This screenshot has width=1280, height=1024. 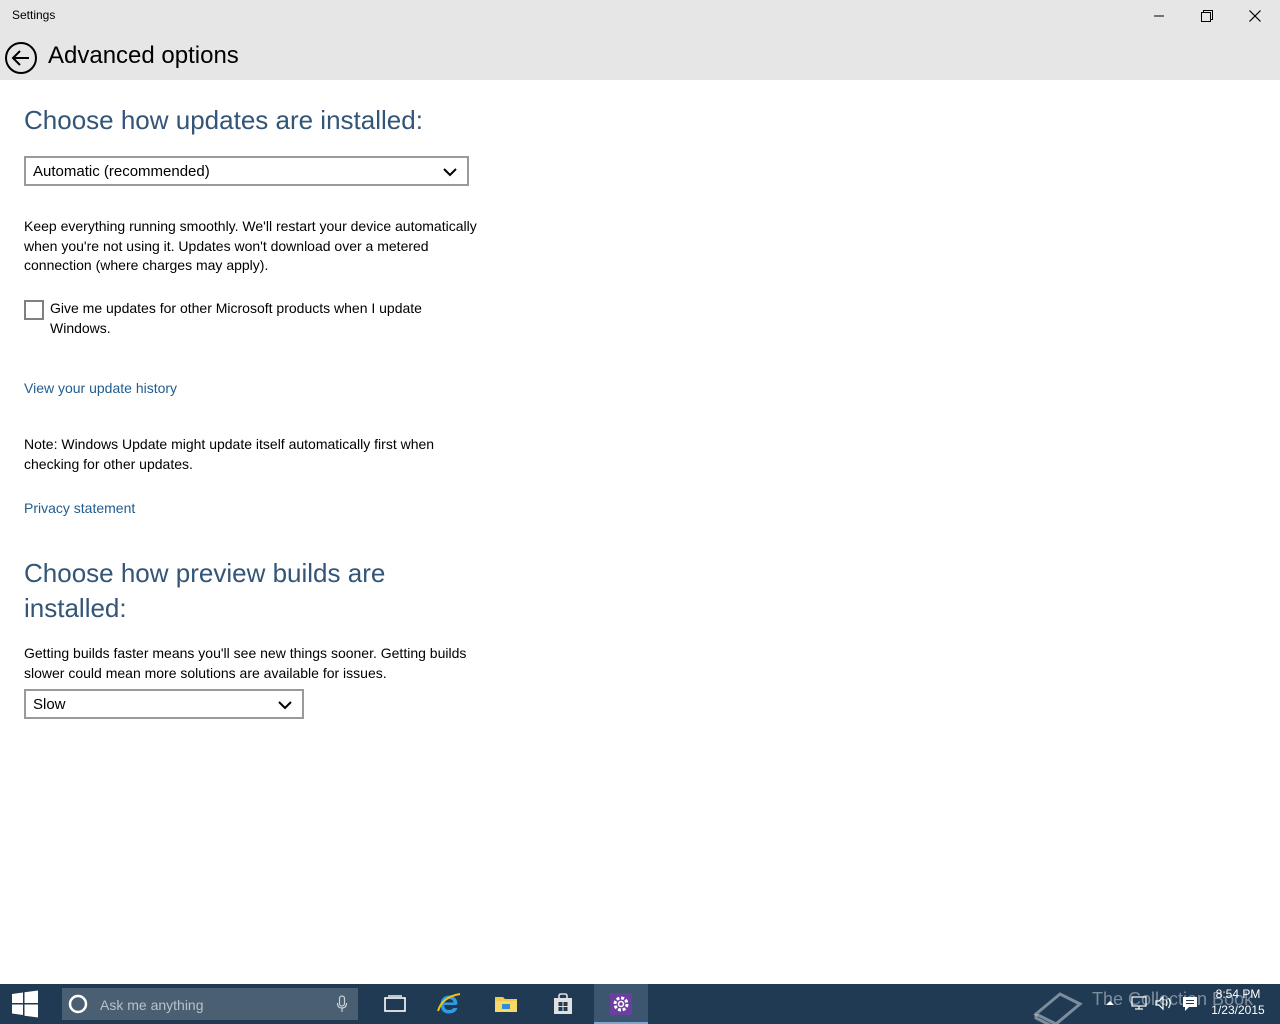 I want to click on title-bar: Settings, so click(x=640, y=16).